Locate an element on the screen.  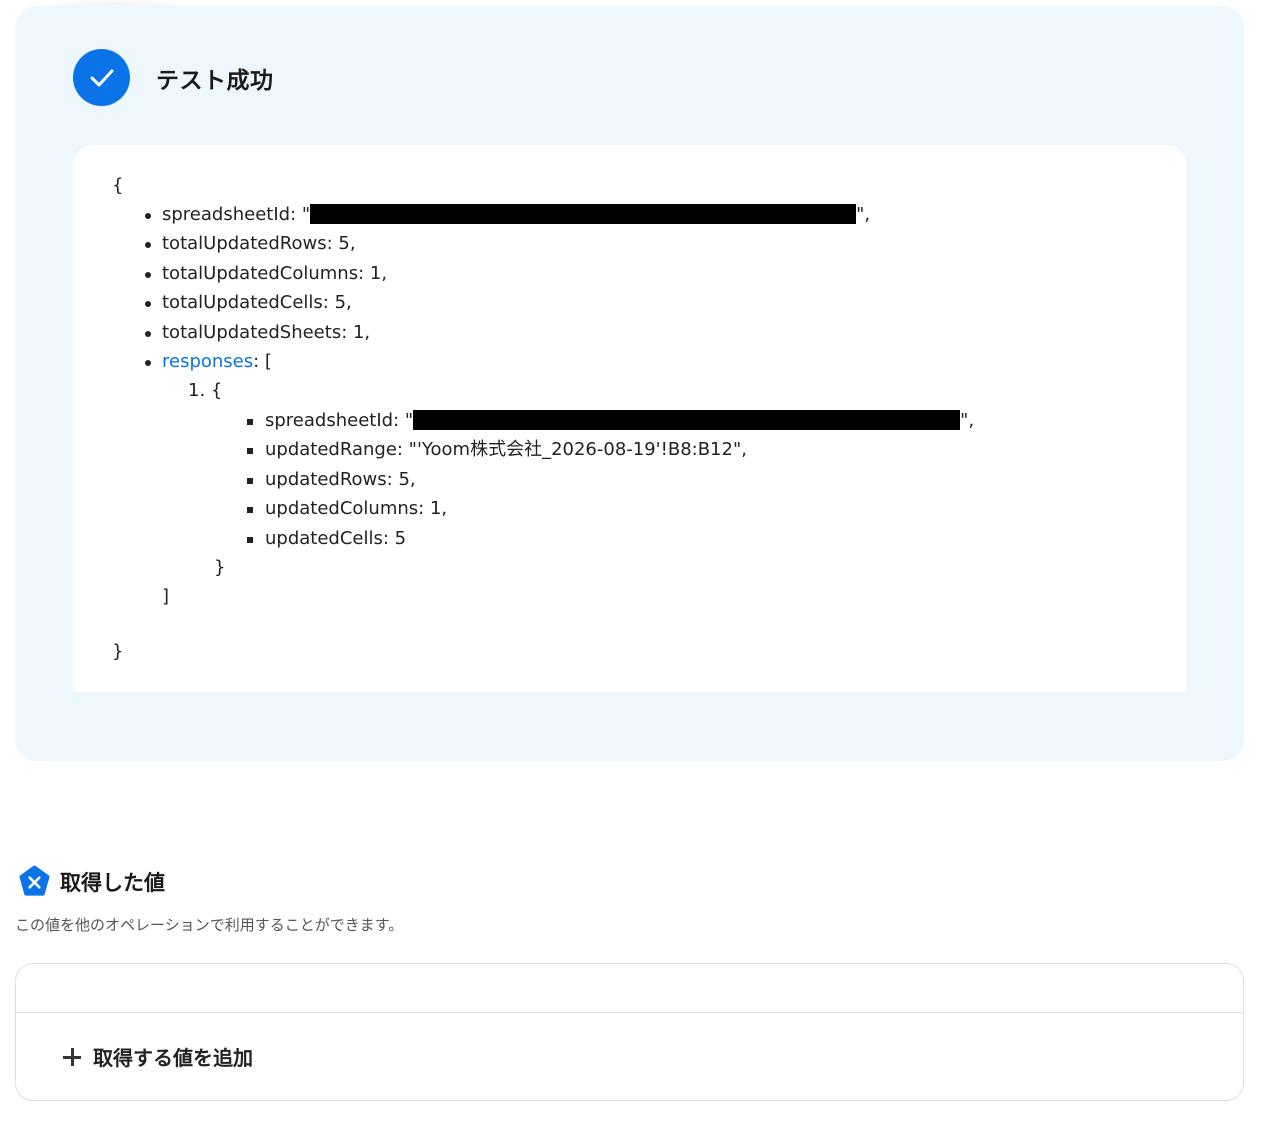
json-total-updated-rows: totalUpdatedRows: 5, is located at coordinates (259, 243).